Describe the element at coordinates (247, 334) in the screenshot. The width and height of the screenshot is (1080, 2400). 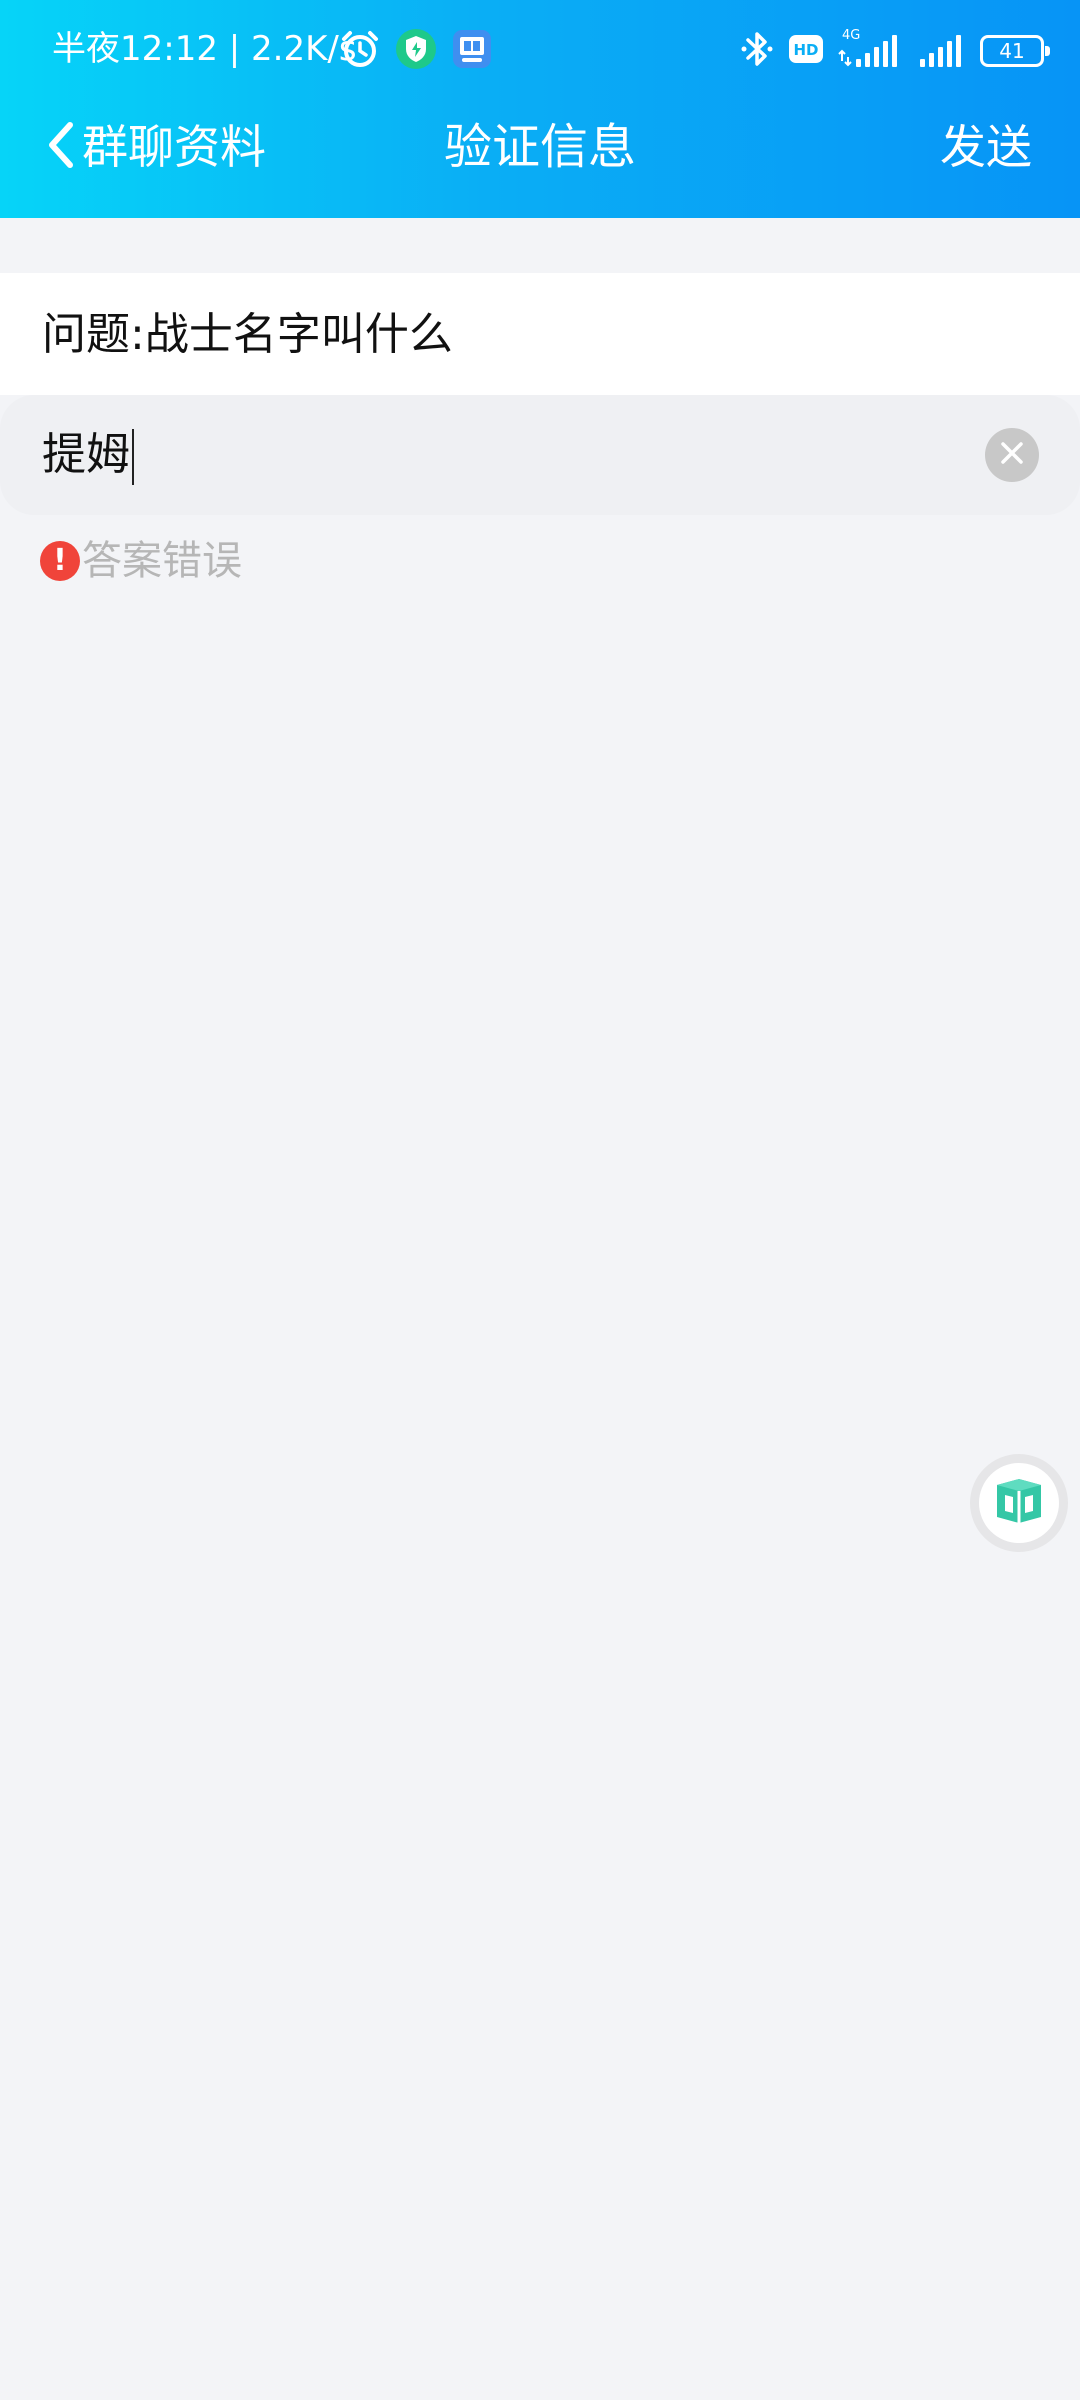
I see `question-text: 问题:战士名字叫什么` at that location.